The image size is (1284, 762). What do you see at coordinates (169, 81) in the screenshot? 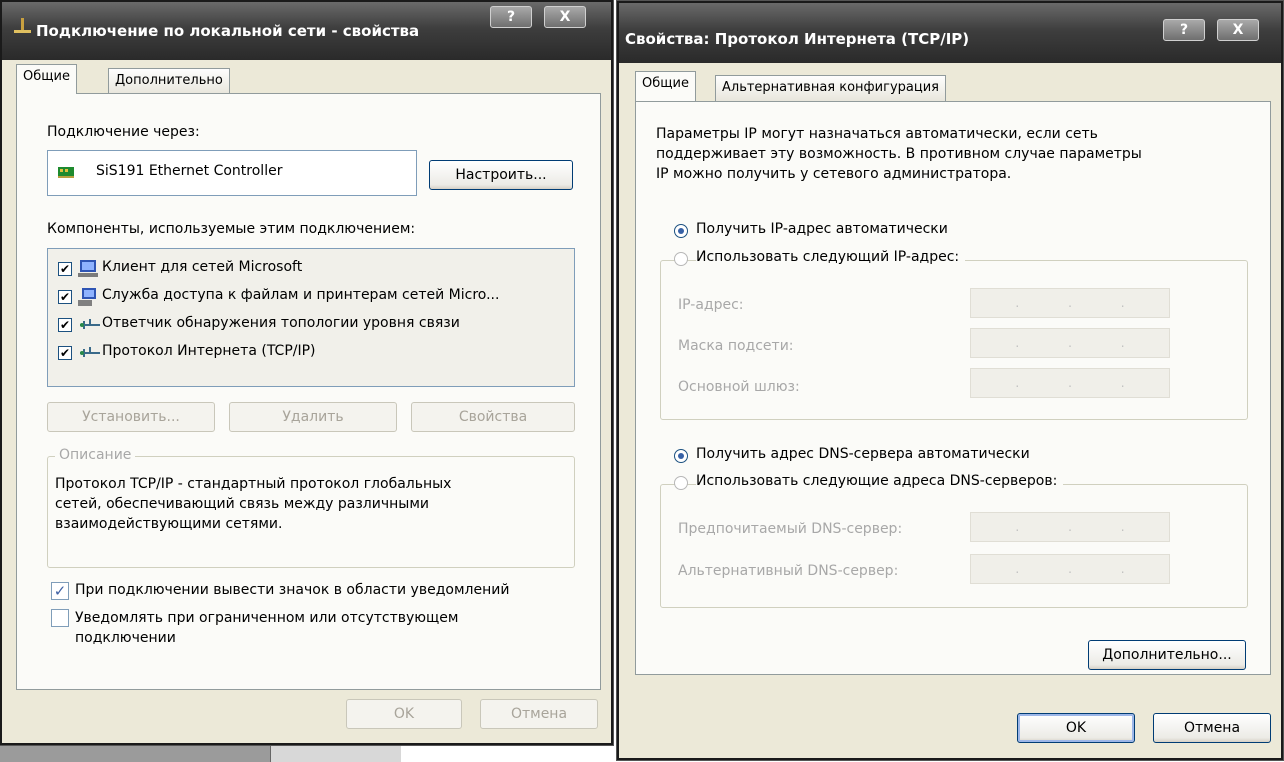
I see `tab-advanced: Дополнительно` at bounding box center [169, 81].